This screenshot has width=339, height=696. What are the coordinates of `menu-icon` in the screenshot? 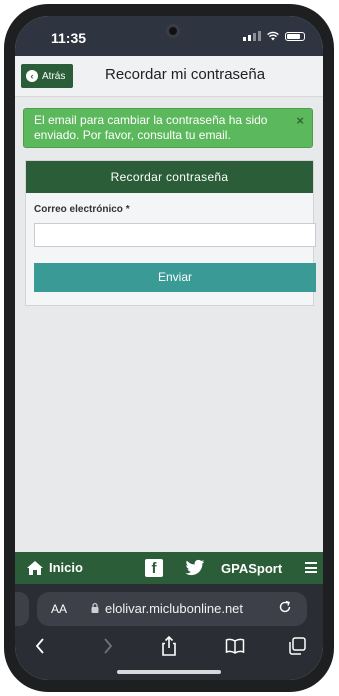 It's located at (311, 567).